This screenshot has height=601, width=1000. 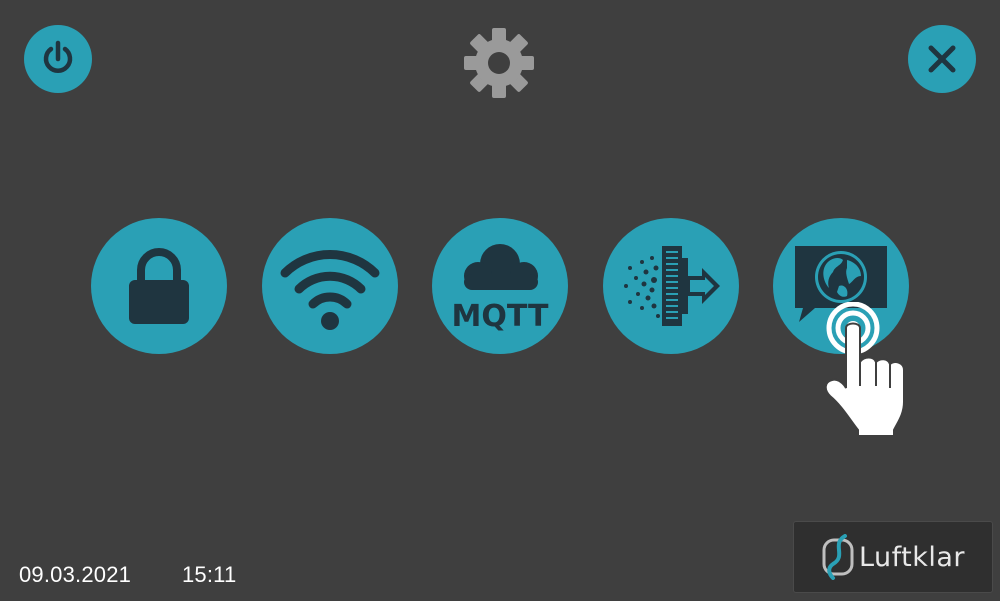 I want to click on filter-arrow-icon, so click(x=672, y=286).